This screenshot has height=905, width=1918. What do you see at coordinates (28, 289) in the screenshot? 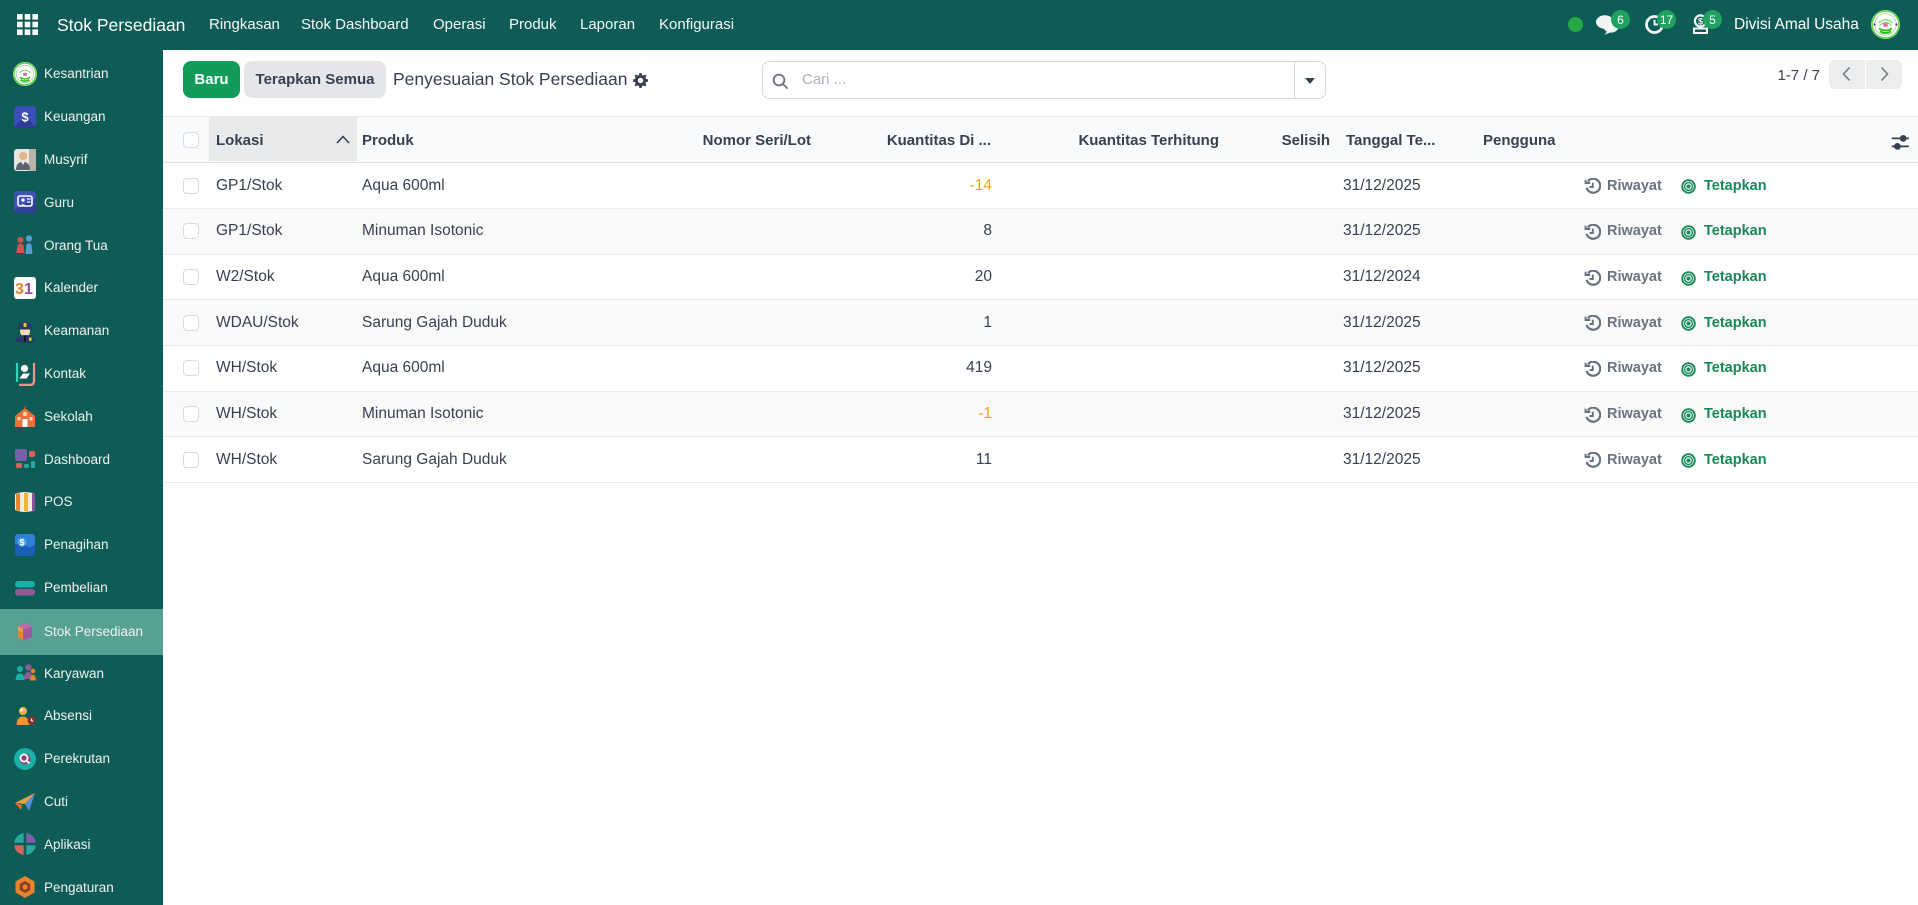
I see `svg-text: 1` at bounding box center [28, 289].